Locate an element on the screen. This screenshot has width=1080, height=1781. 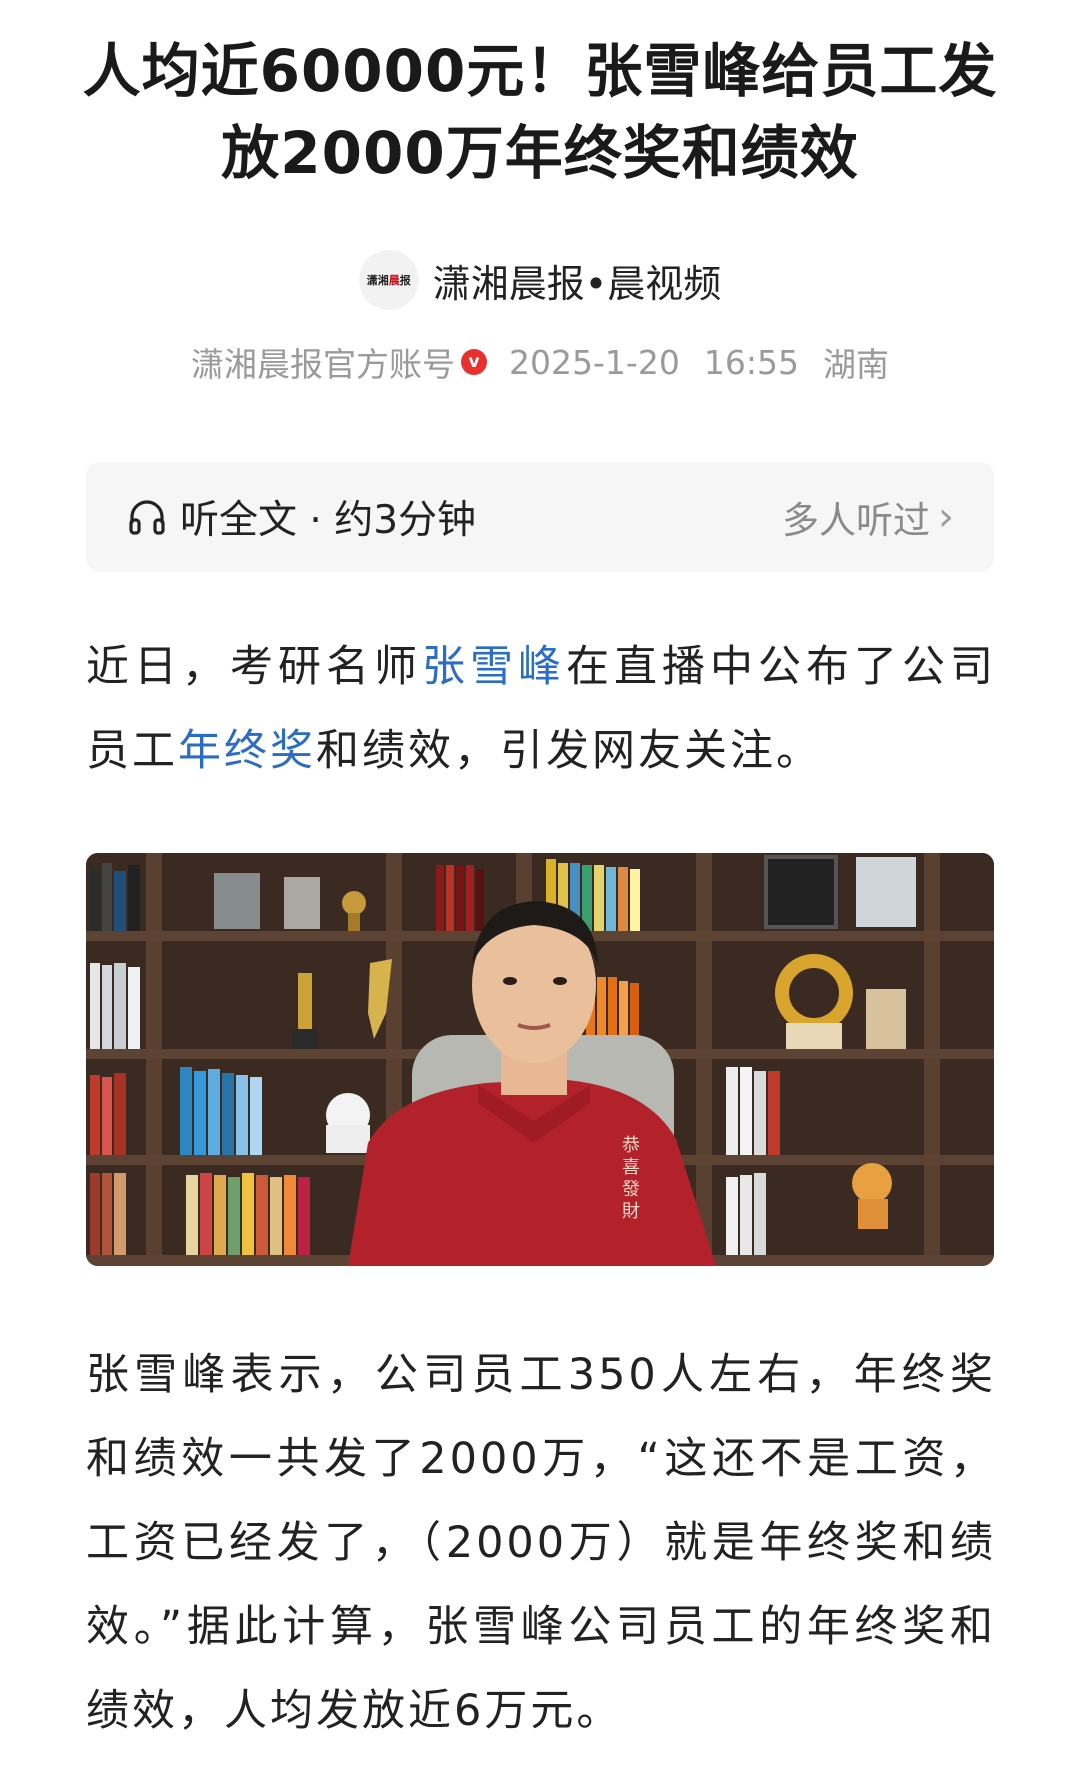
source-logo-text: 潇湘晨报 is located at coordinates (388, 280).